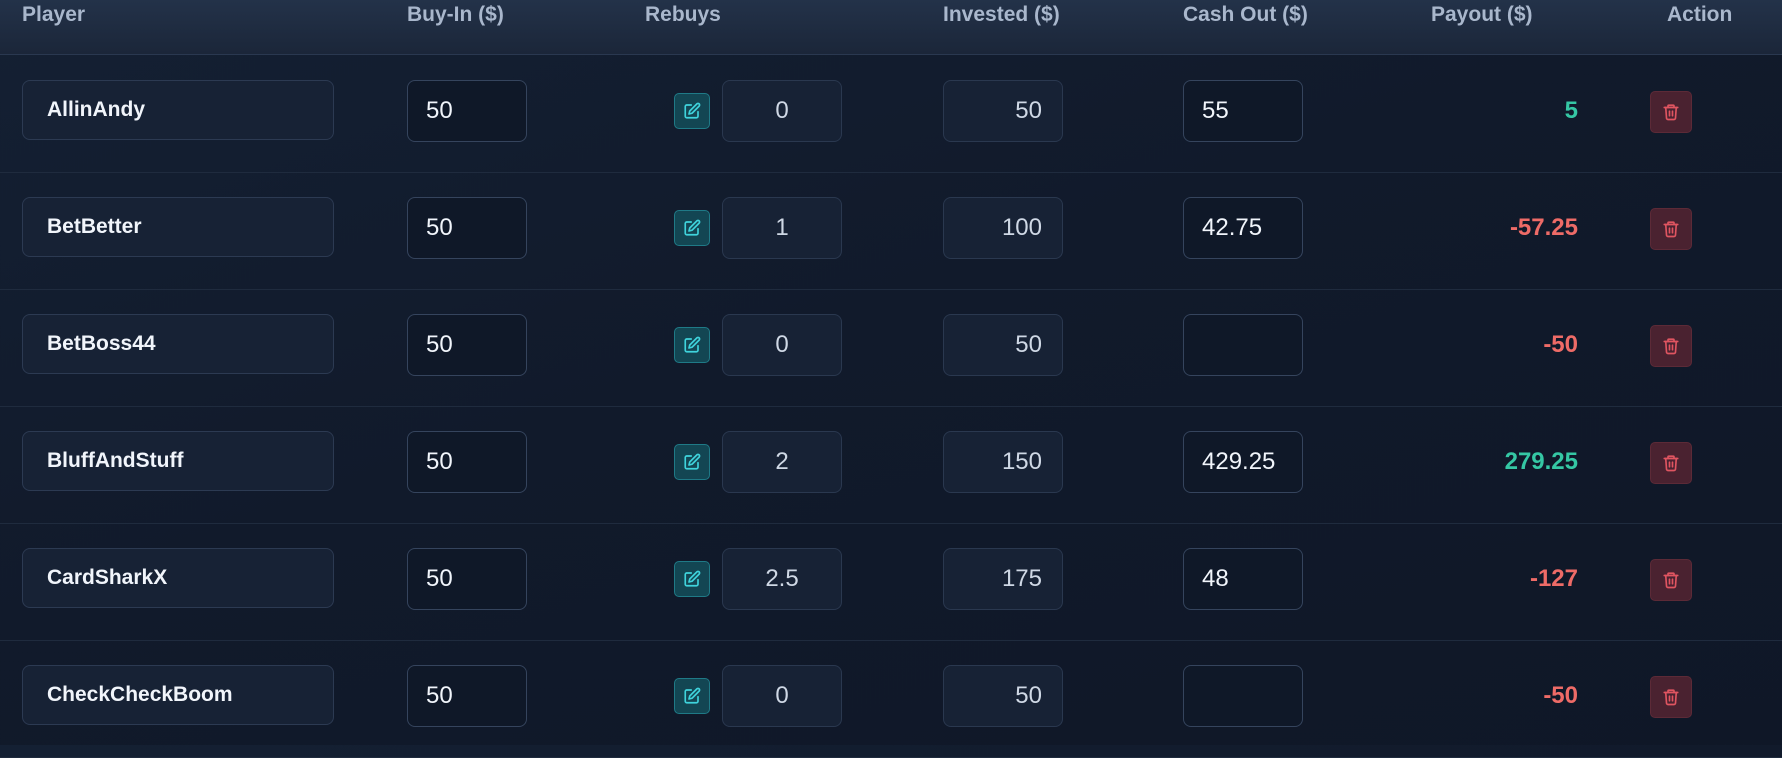  I want to click on column-header-cash-out: Cash Out ($), so click(1245, 14).